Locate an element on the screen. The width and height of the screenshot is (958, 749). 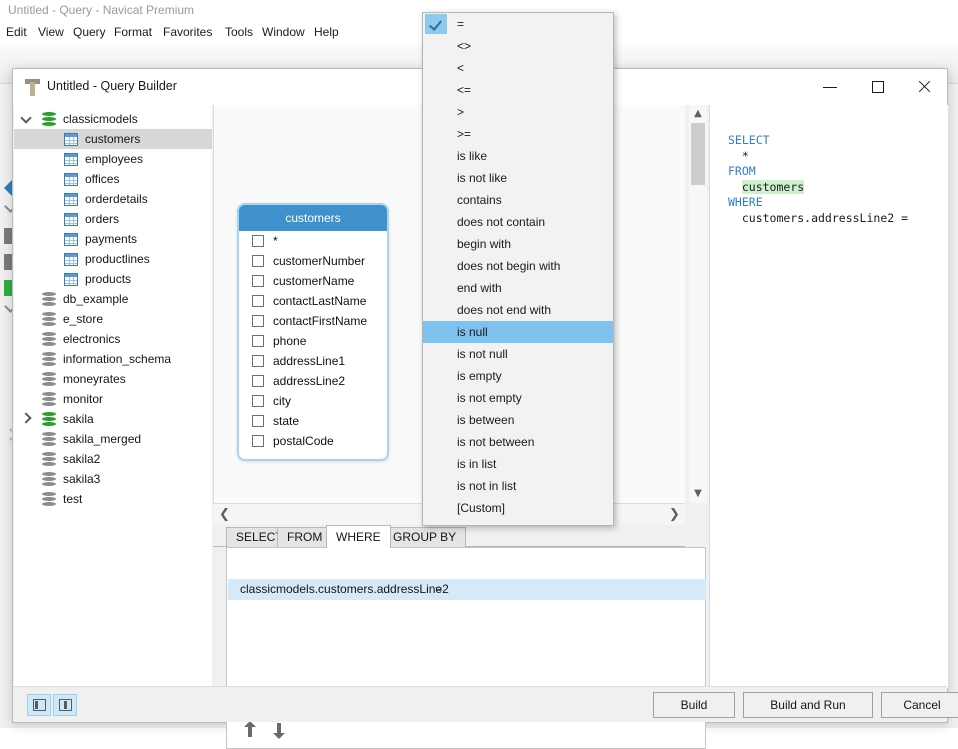
operator-option-end-with: end with is located at coordinates (518, 288).